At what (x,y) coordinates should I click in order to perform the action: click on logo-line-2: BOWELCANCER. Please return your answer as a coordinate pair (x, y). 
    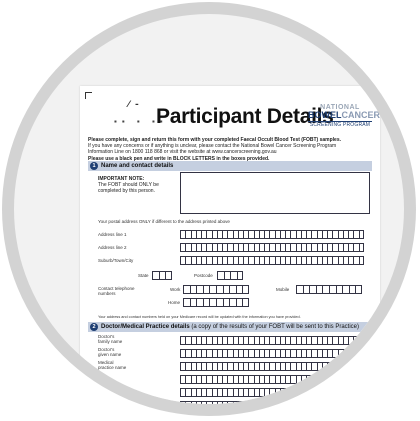
    Looking at the image, I should click on (344, 115).